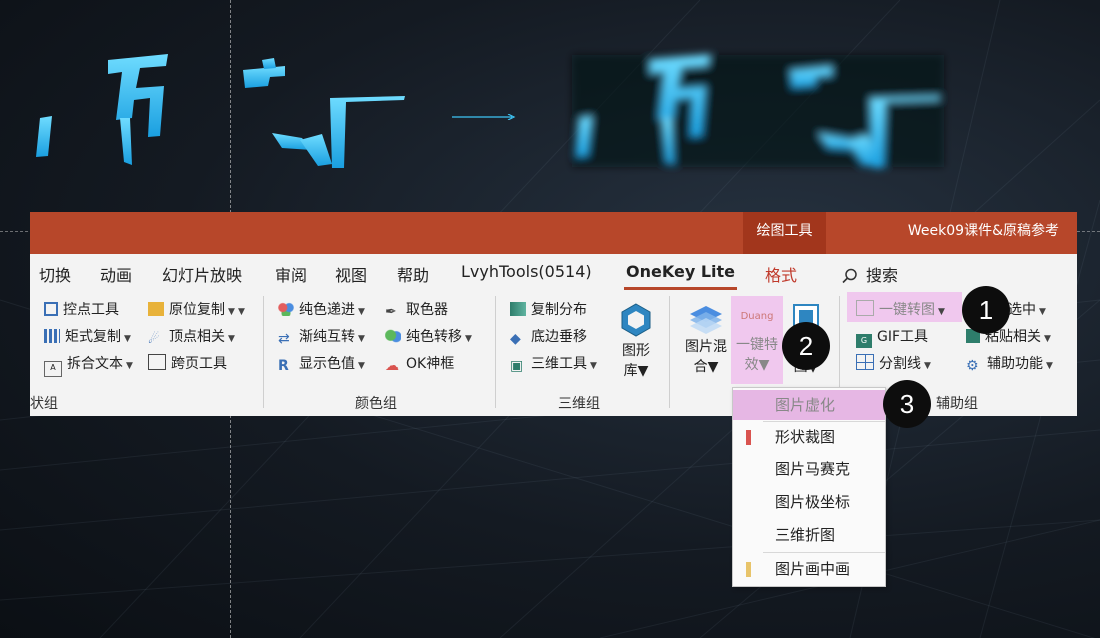 This screenshot has width=1100, height=638. What do you see at coordinates (758, 111) in the screenshot?
I see `blurred-logo` at bounding box center [758, 111].